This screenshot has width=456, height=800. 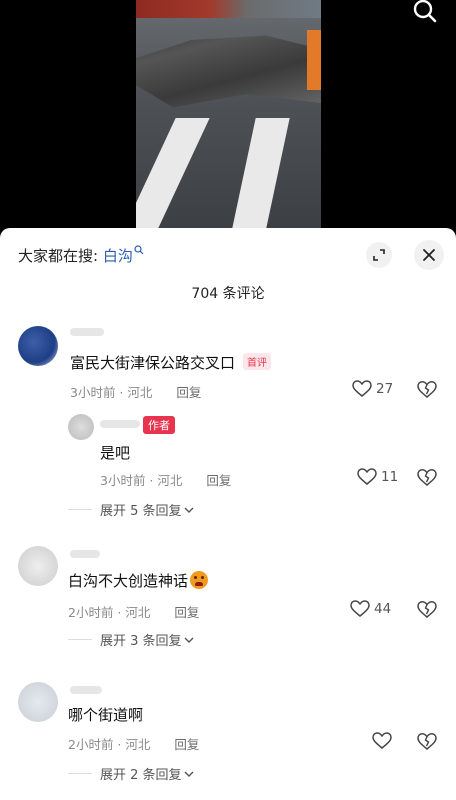 I want to click on close-icon, so click(x=429, y=255).